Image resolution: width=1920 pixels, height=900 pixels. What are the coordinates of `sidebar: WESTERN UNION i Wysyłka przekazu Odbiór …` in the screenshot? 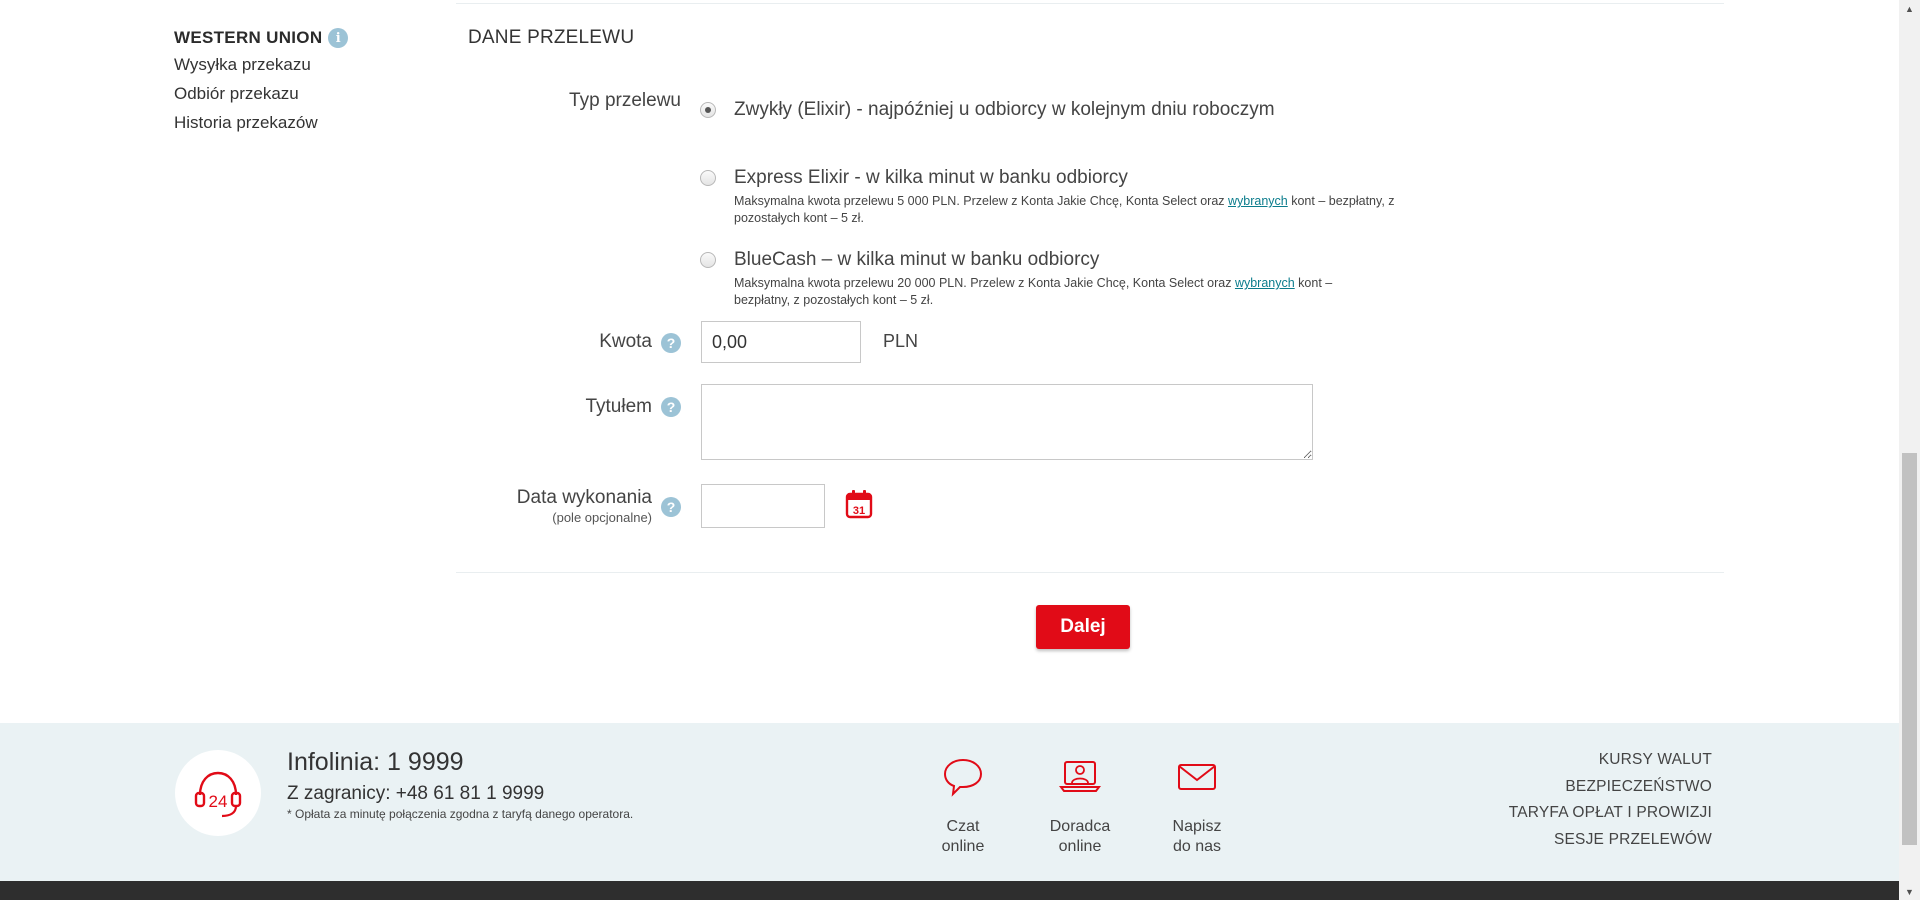 It's located at (304, 81).